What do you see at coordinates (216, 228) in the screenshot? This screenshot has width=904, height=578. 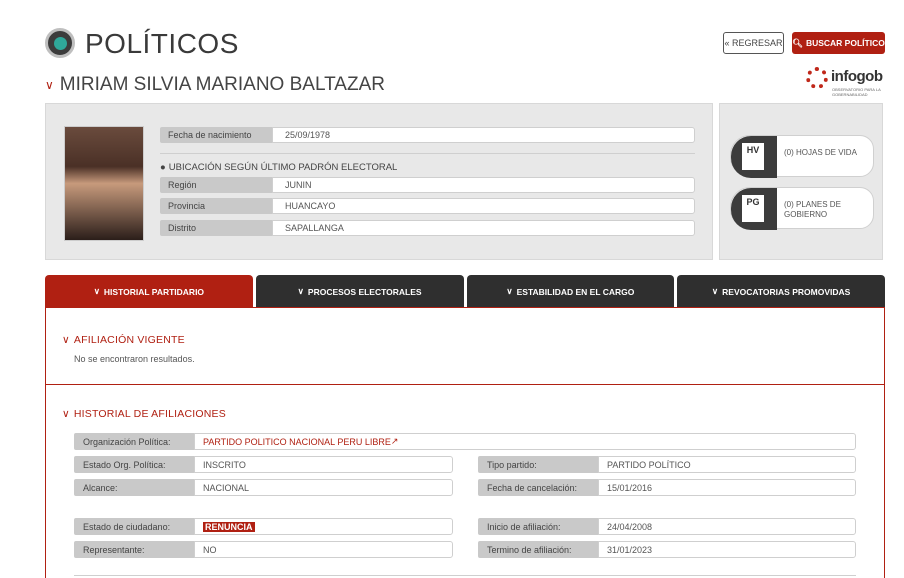 I see `distrito-label: Distrito` at bounding box center [216, 228].